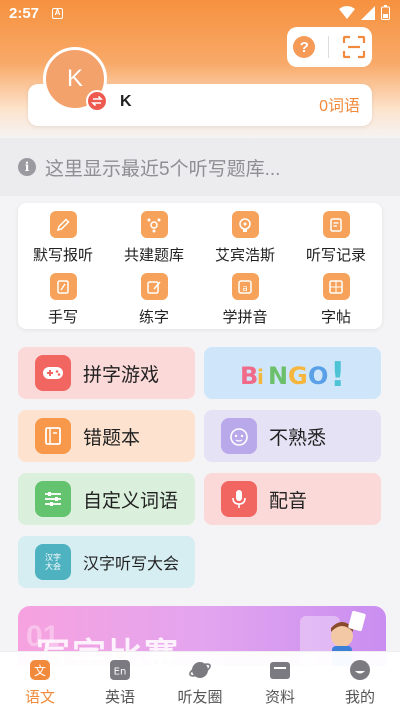 This screenshot has width=400, height=711. I want to click on battery-icon, so click(385, 12).